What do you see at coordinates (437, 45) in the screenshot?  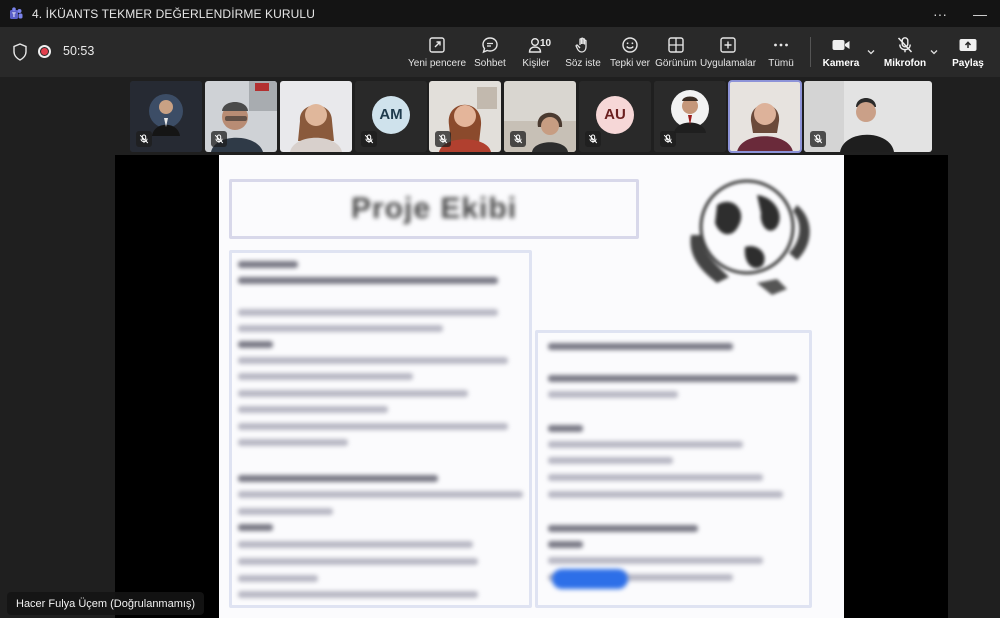 I see `new-window-icon` at bounding box center [437, 45].